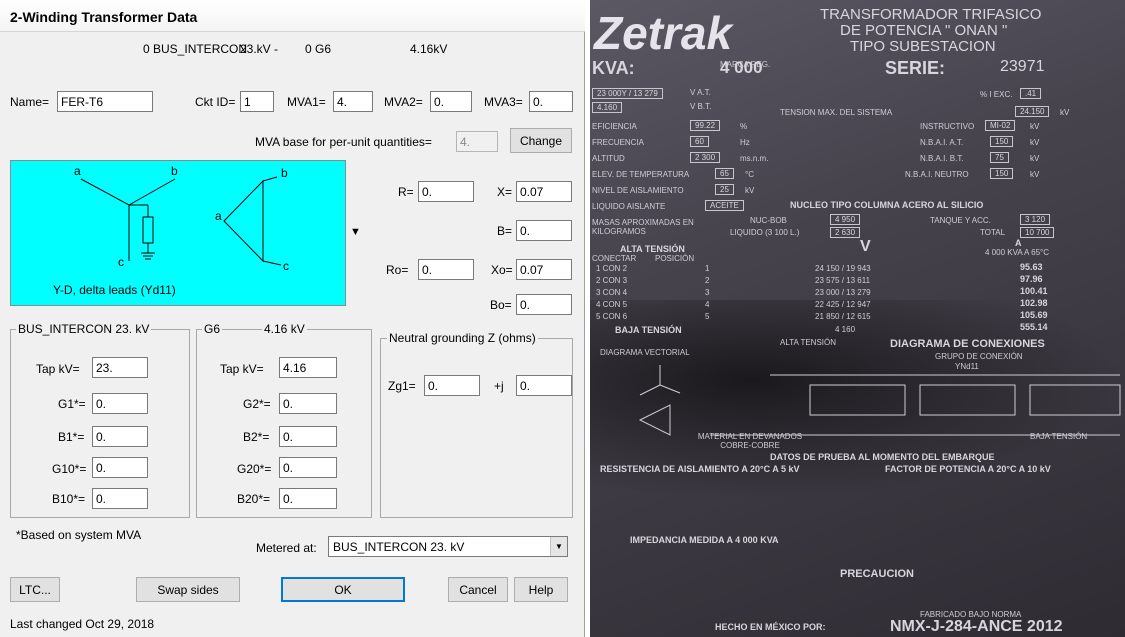 This screenshot has width=1125, height=637. I want to click on mva2-field, so click(451, 101).